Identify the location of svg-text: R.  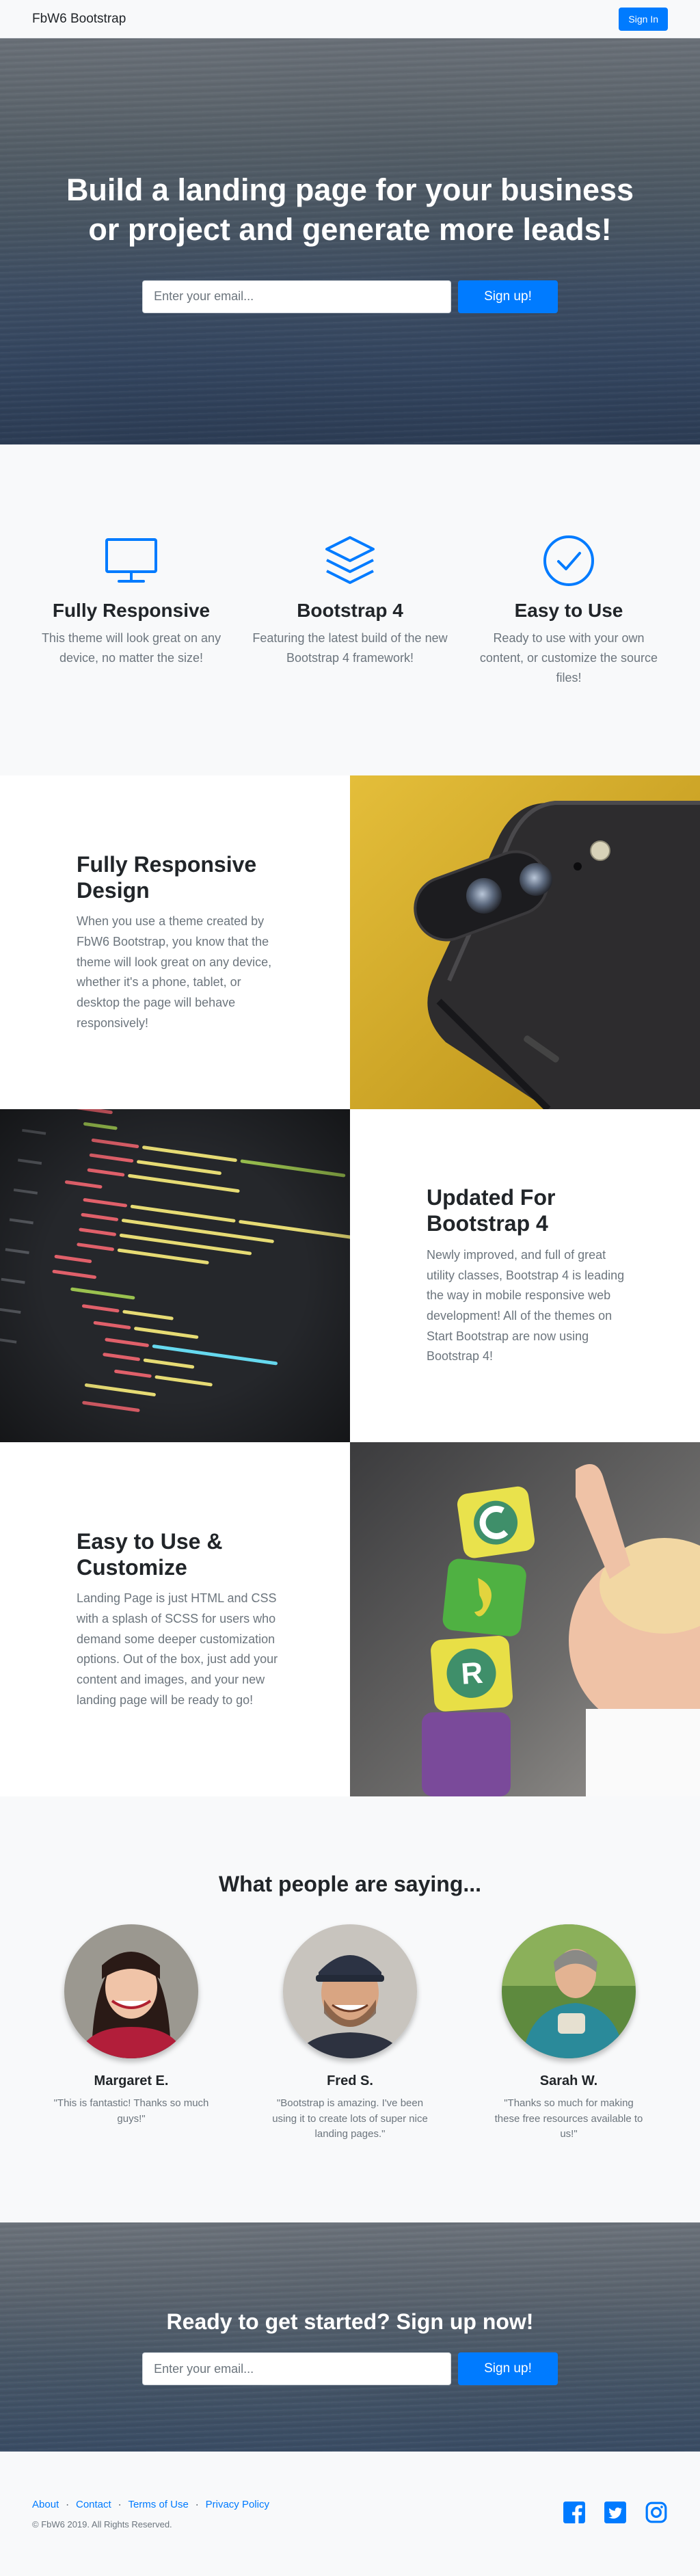
(472, 1673).